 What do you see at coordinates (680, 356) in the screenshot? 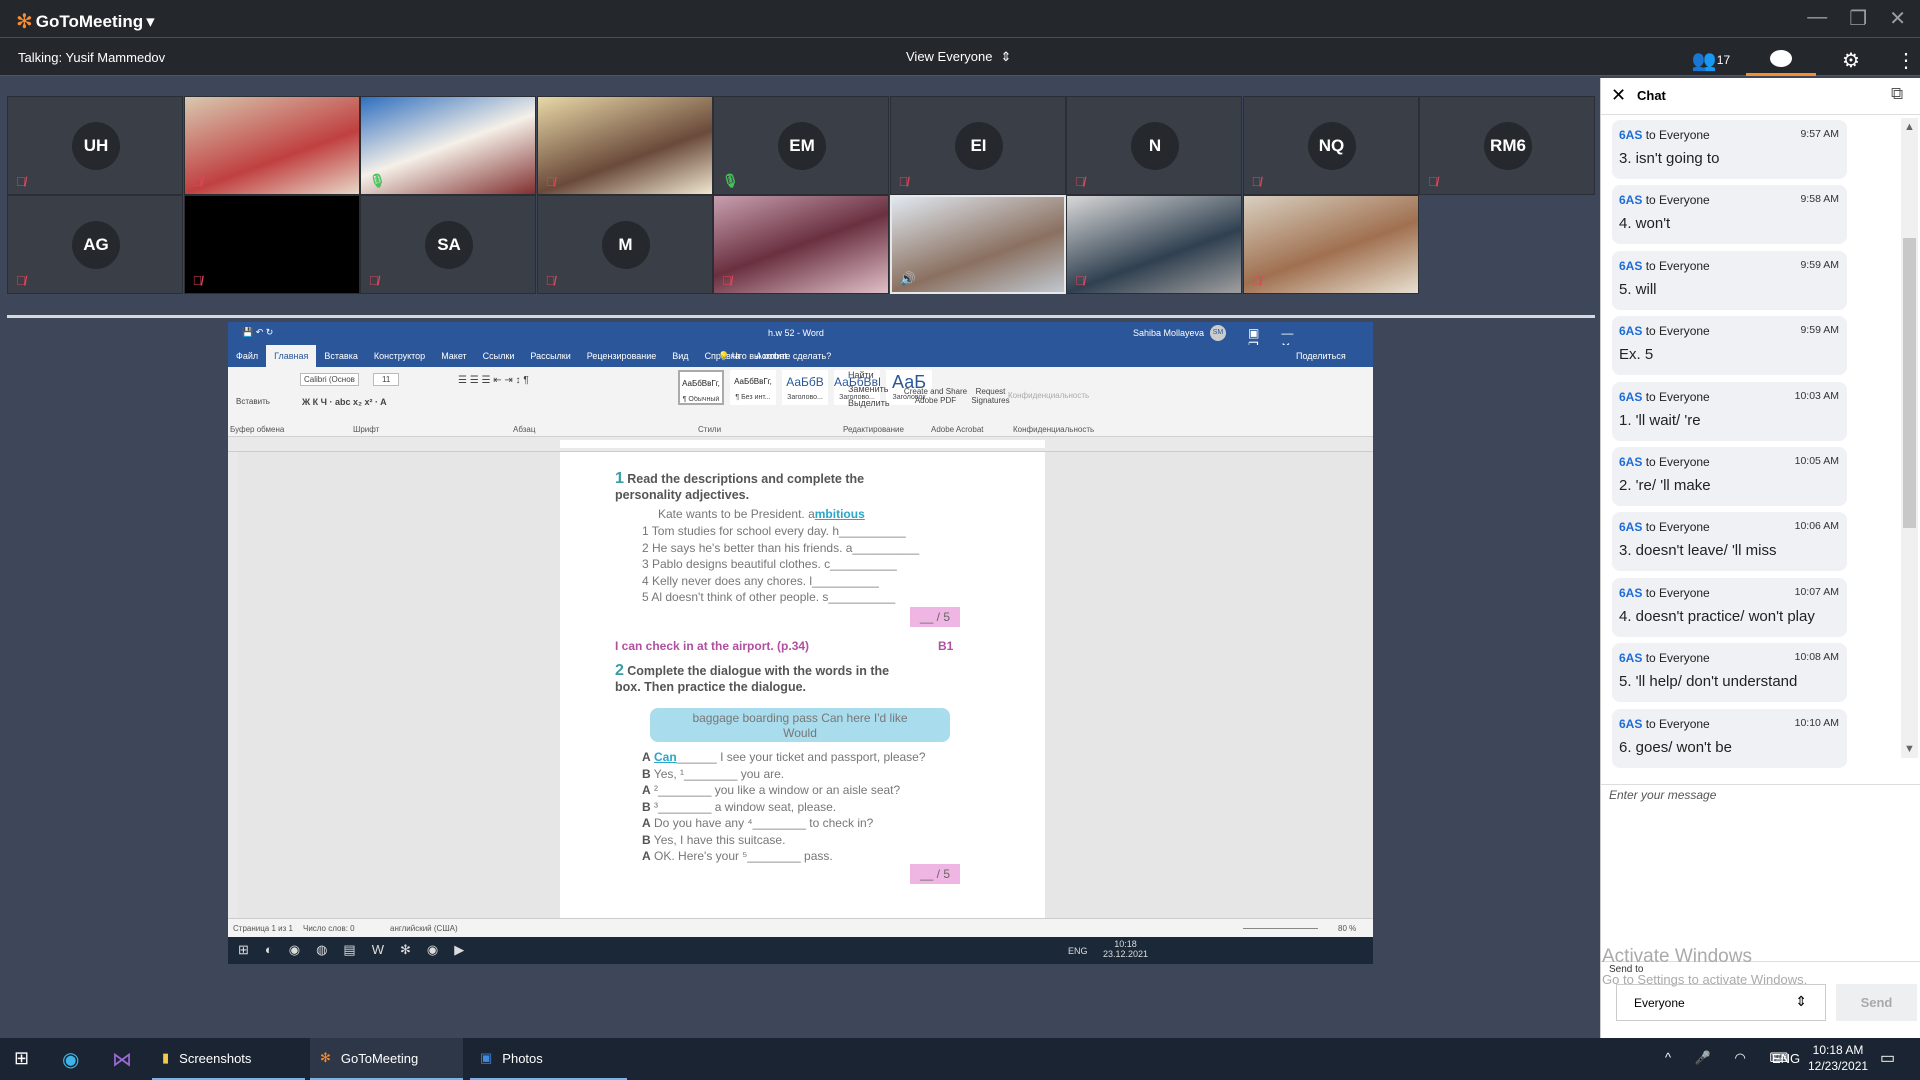
I see `word-tab: Вид` at bounding box center [680, 356].